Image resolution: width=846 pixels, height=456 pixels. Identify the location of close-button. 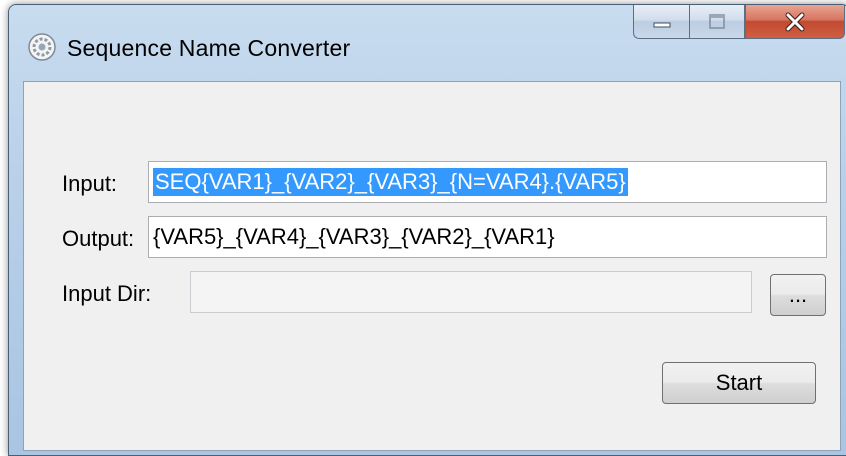
(795, 22).